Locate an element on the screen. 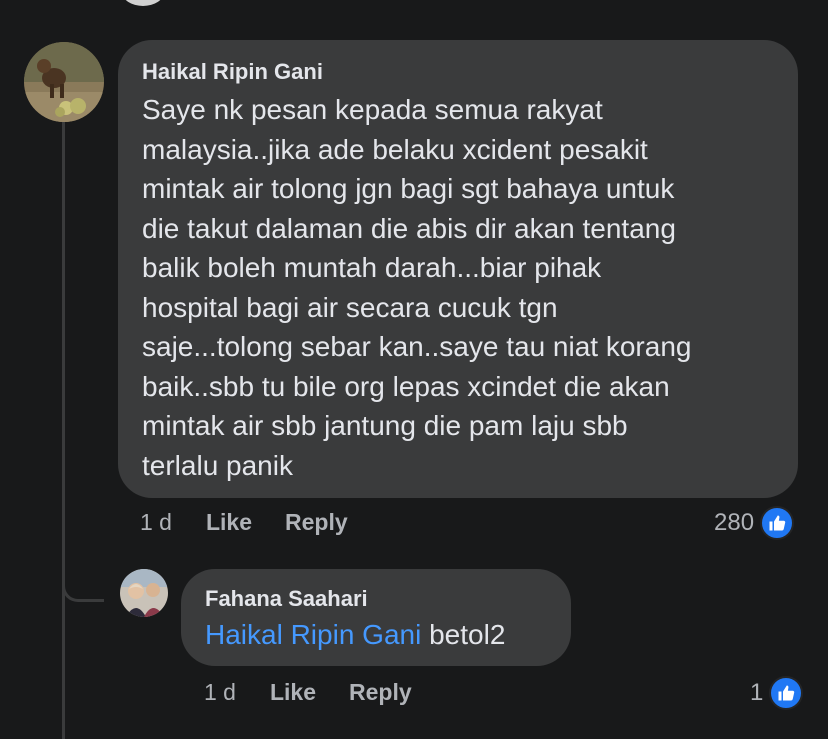 Image resolution: width=828 pixels, height=739 pixels. profile-photo-icon is located at coordinates (144, 593).